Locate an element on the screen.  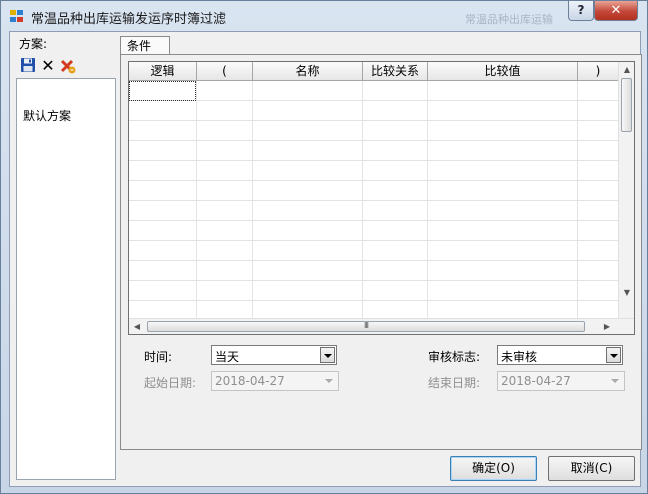
help-button: ? is located at coordinates (581, 11).